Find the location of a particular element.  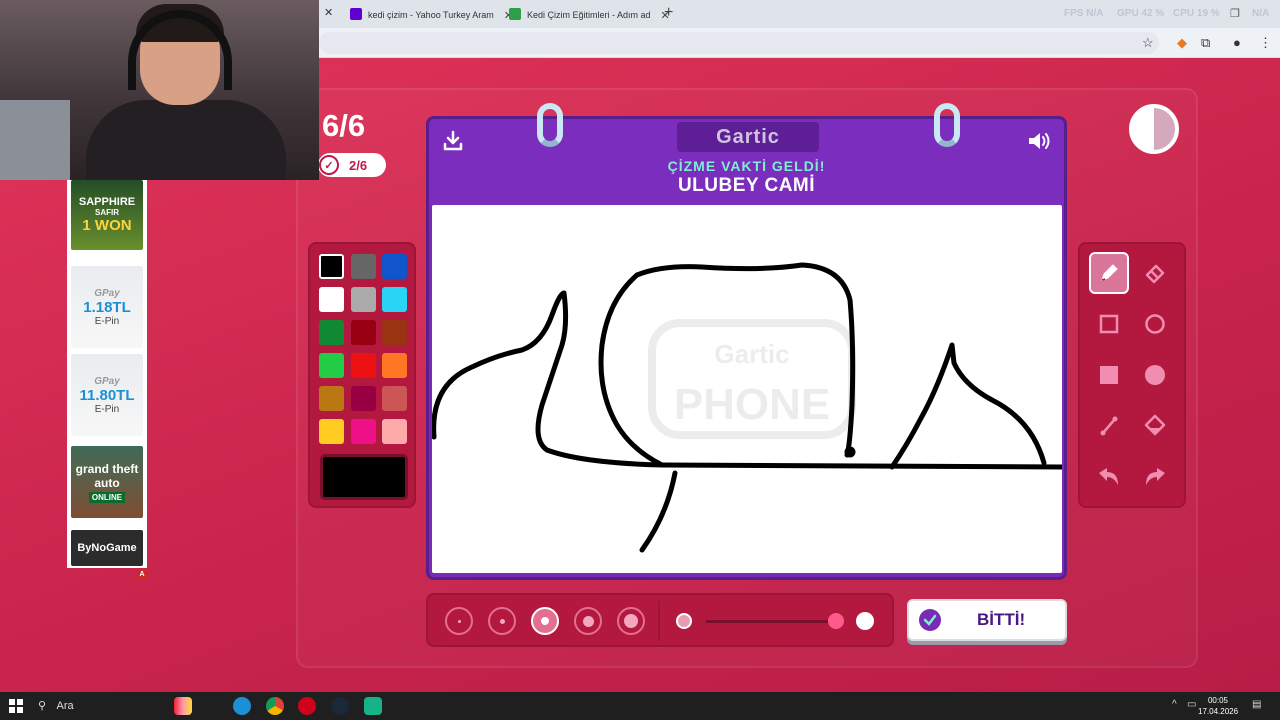

gartic-phone-watermark: Gartic PHONE is located at coordinates (752, 379).